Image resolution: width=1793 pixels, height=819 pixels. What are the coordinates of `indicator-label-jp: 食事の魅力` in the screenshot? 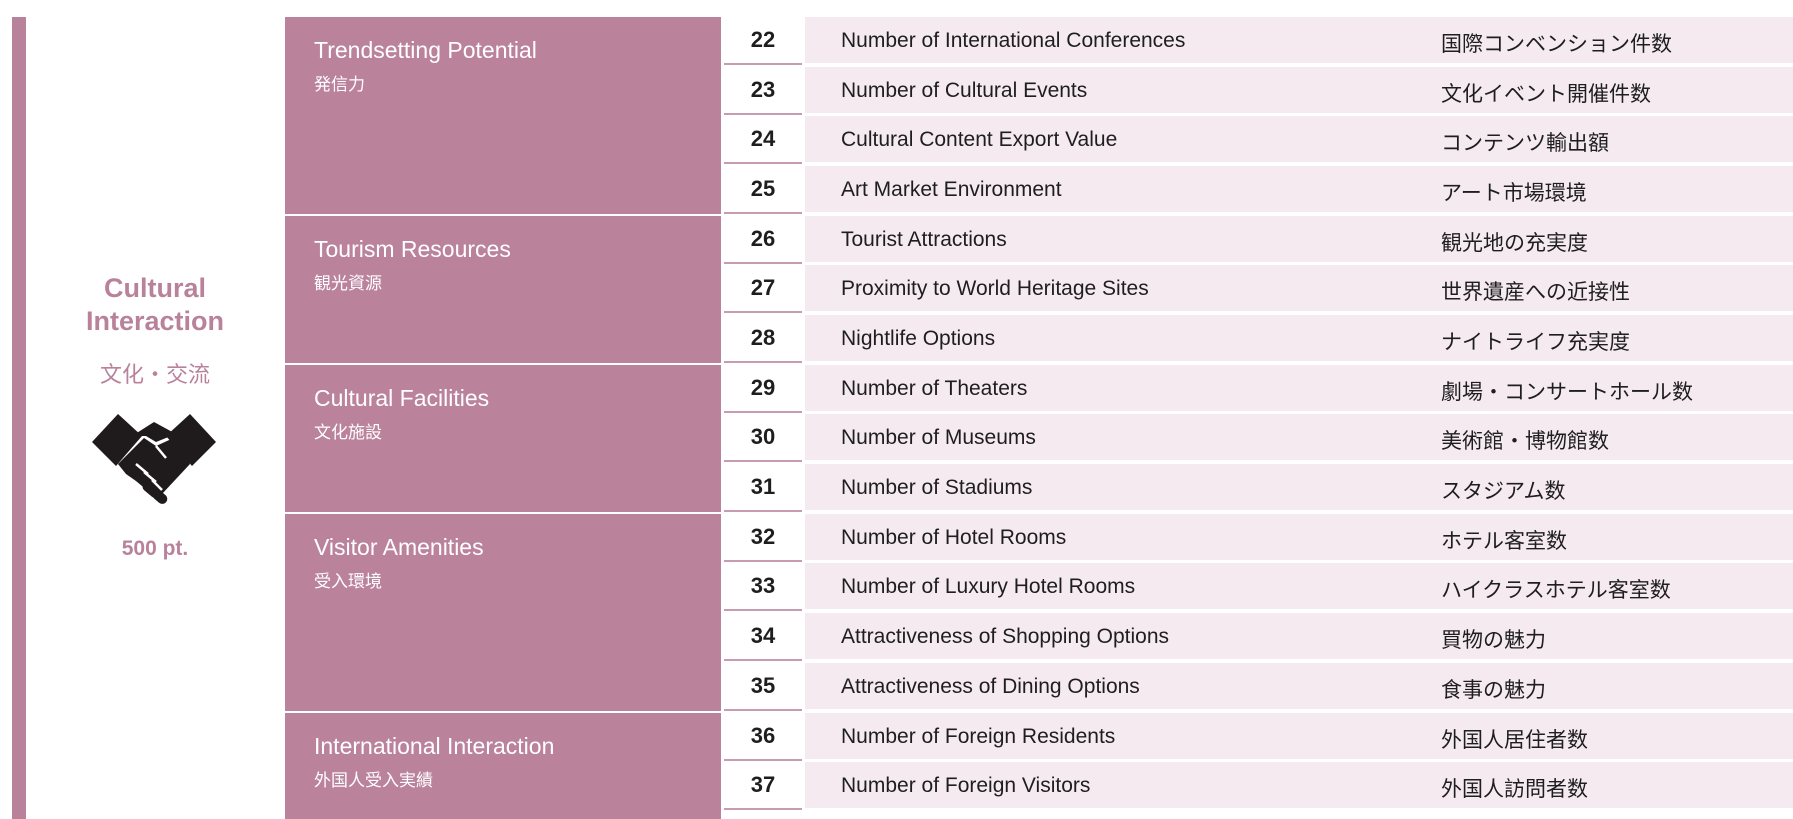 It's located at (1493, 690).